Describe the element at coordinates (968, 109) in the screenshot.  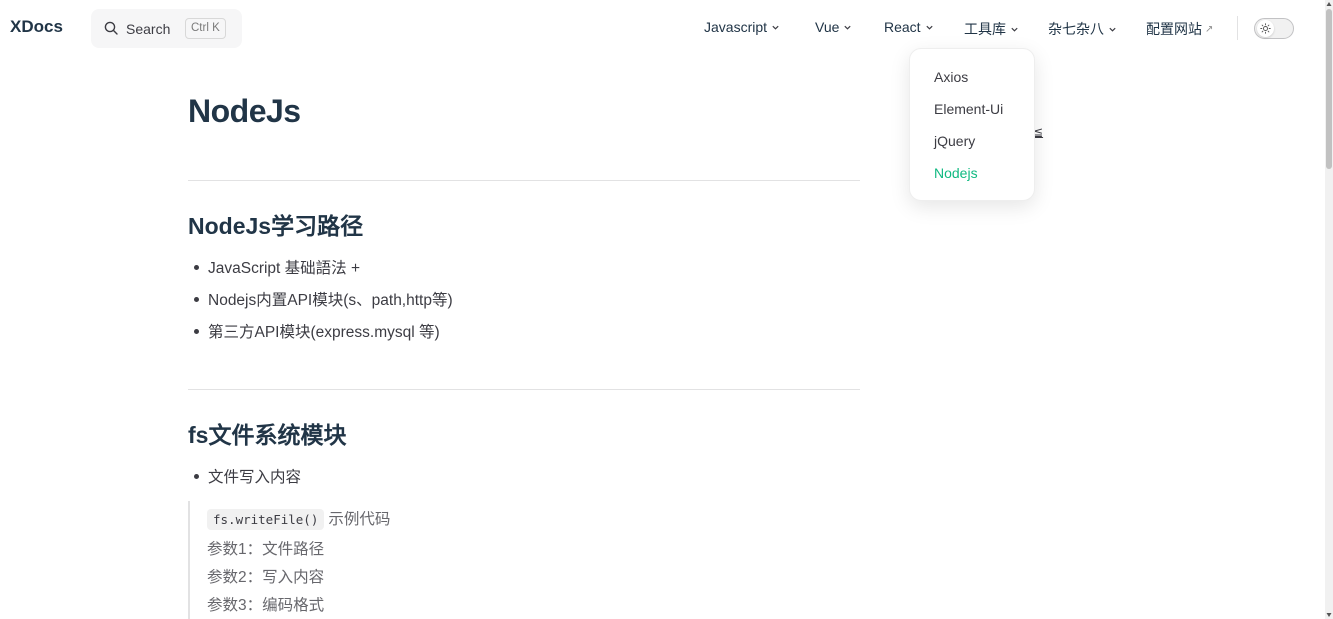
I see `dropdown-item-element-ui: Element-Ui` at that location.